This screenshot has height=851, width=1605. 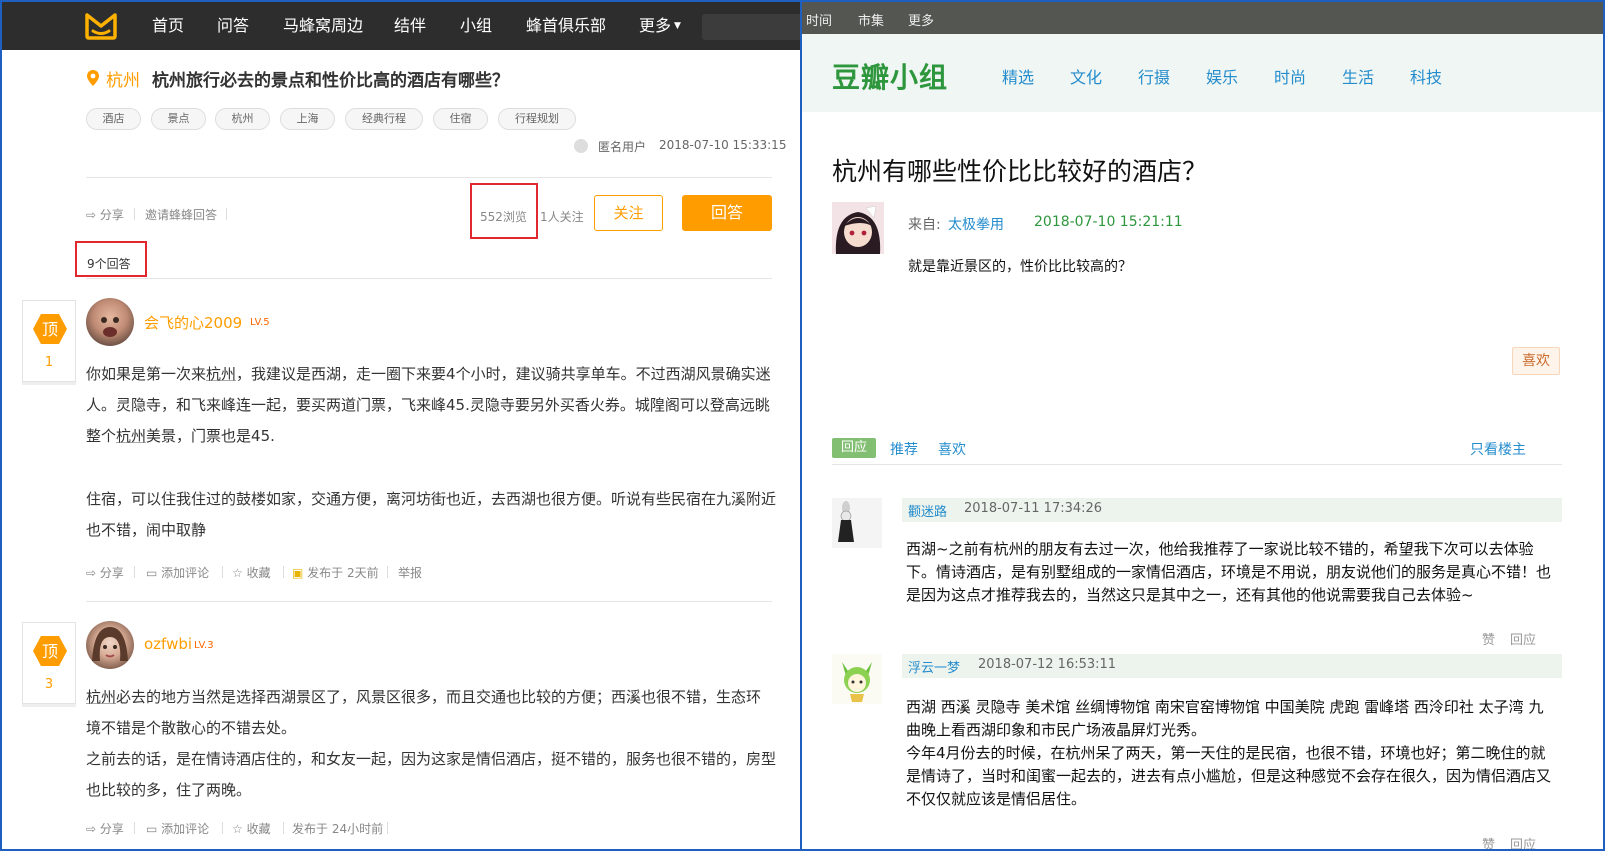 What do you see at coordinates (181, 214) in the screenshot?
I see `invite-answer-link: 邀请蜂蜂回答` at bounding box center [181, 214].